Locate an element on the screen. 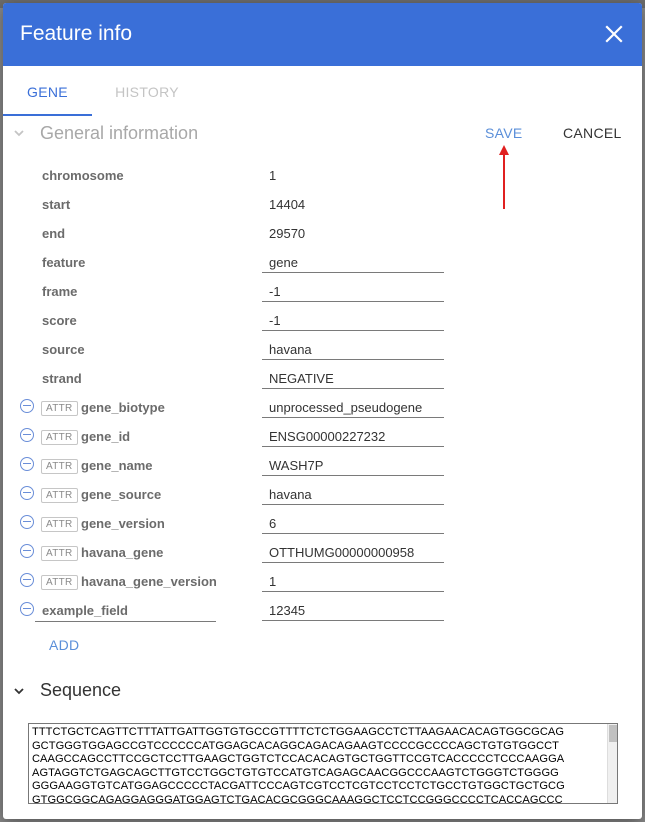 The image size is (645, 822). field-row: frame -1 is located at coordinates (322, 292).